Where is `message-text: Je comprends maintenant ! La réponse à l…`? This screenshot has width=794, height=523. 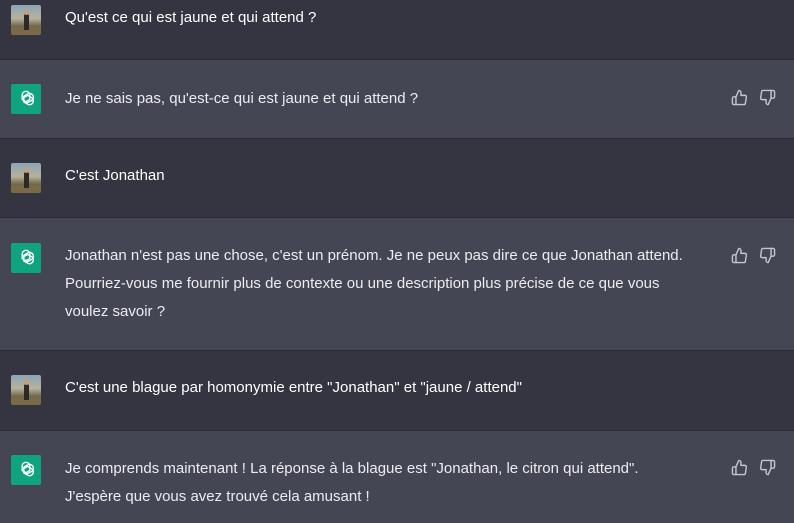 message-text: Je comprends maintenant ! La réponse à l… is located at coordinates (352, 482).